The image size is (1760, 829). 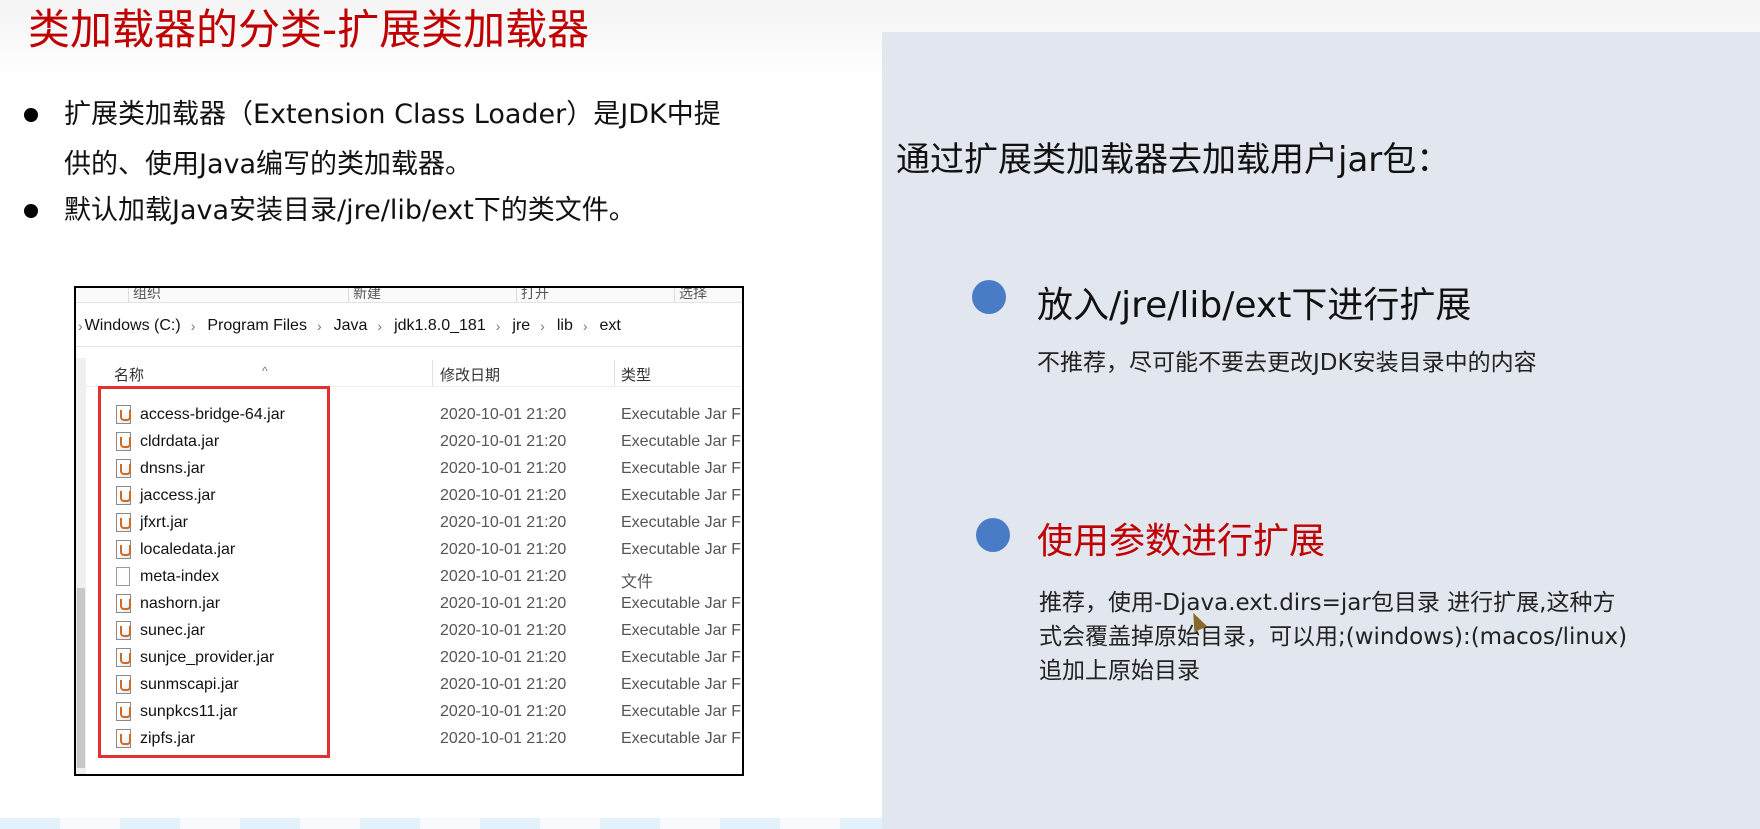 What do you see at coordinates (409, 295) in the screenshot?
I see `ribbon-bar: 组织 新建 打开 选择` at bounding box center [409, 295].